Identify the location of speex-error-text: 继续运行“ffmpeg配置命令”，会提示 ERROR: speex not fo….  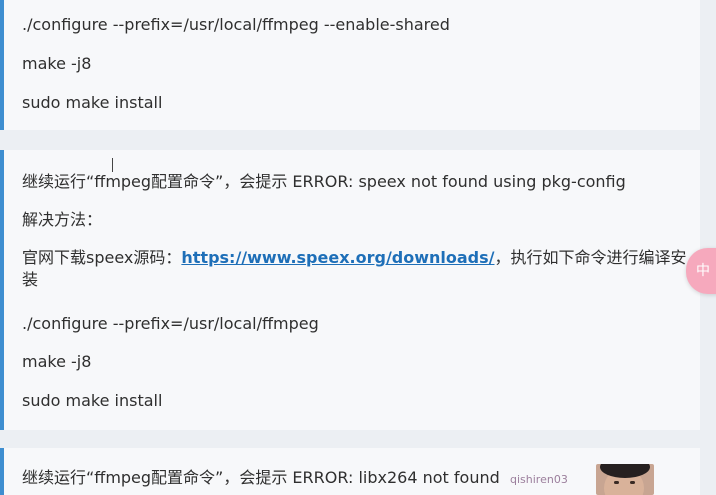
(324, 181).